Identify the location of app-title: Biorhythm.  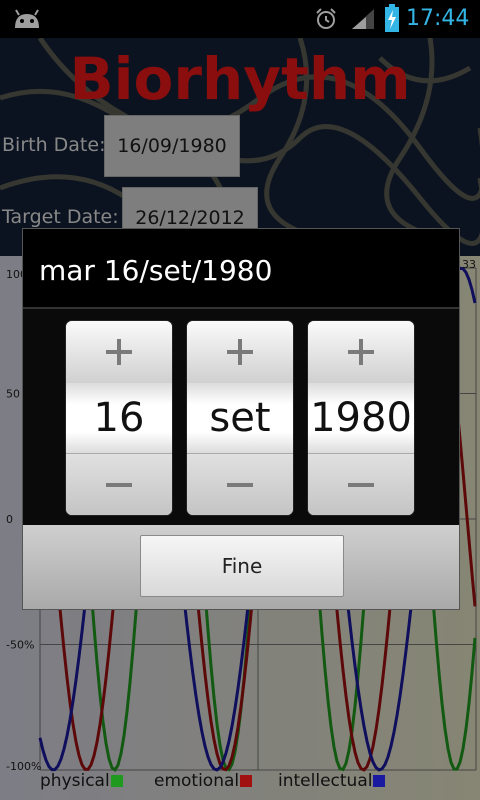
(240, 79).